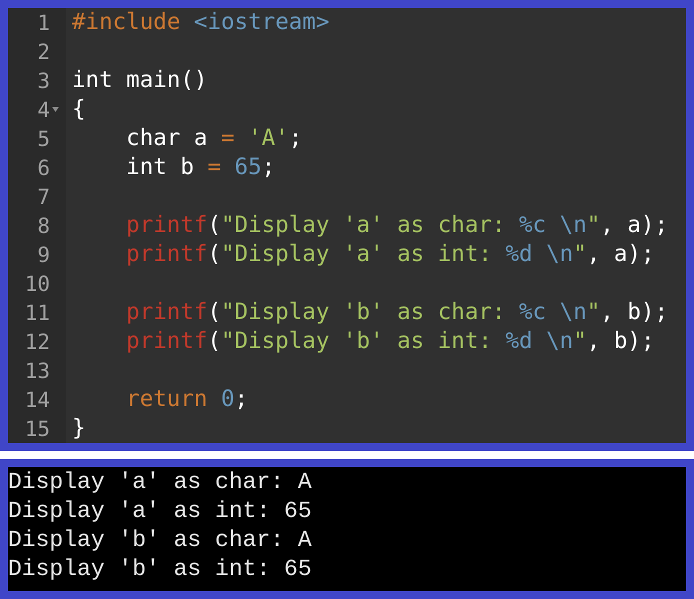 The height and width of the screenshot is (599, 694). What do you see at coordinates (43, 138) in the screenshot?
I see `line-number: 5` at bounding box center [43, 138].